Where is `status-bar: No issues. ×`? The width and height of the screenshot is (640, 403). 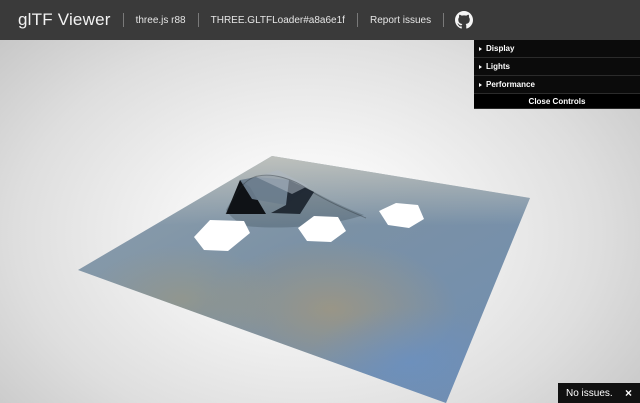
status-bar: No issues. × is located at coordinates (599, 393).